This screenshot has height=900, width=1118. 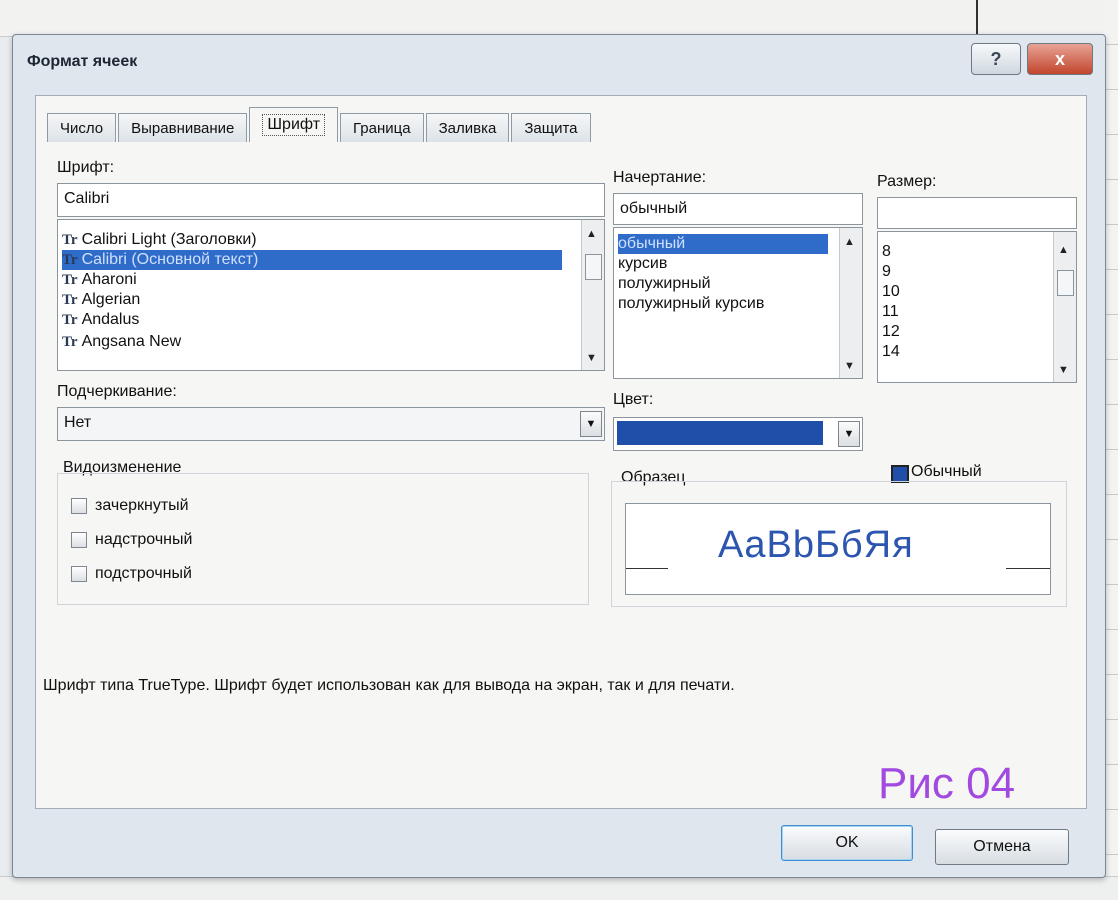 What do you see at coordinates (1028, 568) in the screenshot?
I see `baseline-right` at bounding box center [1028, 568].